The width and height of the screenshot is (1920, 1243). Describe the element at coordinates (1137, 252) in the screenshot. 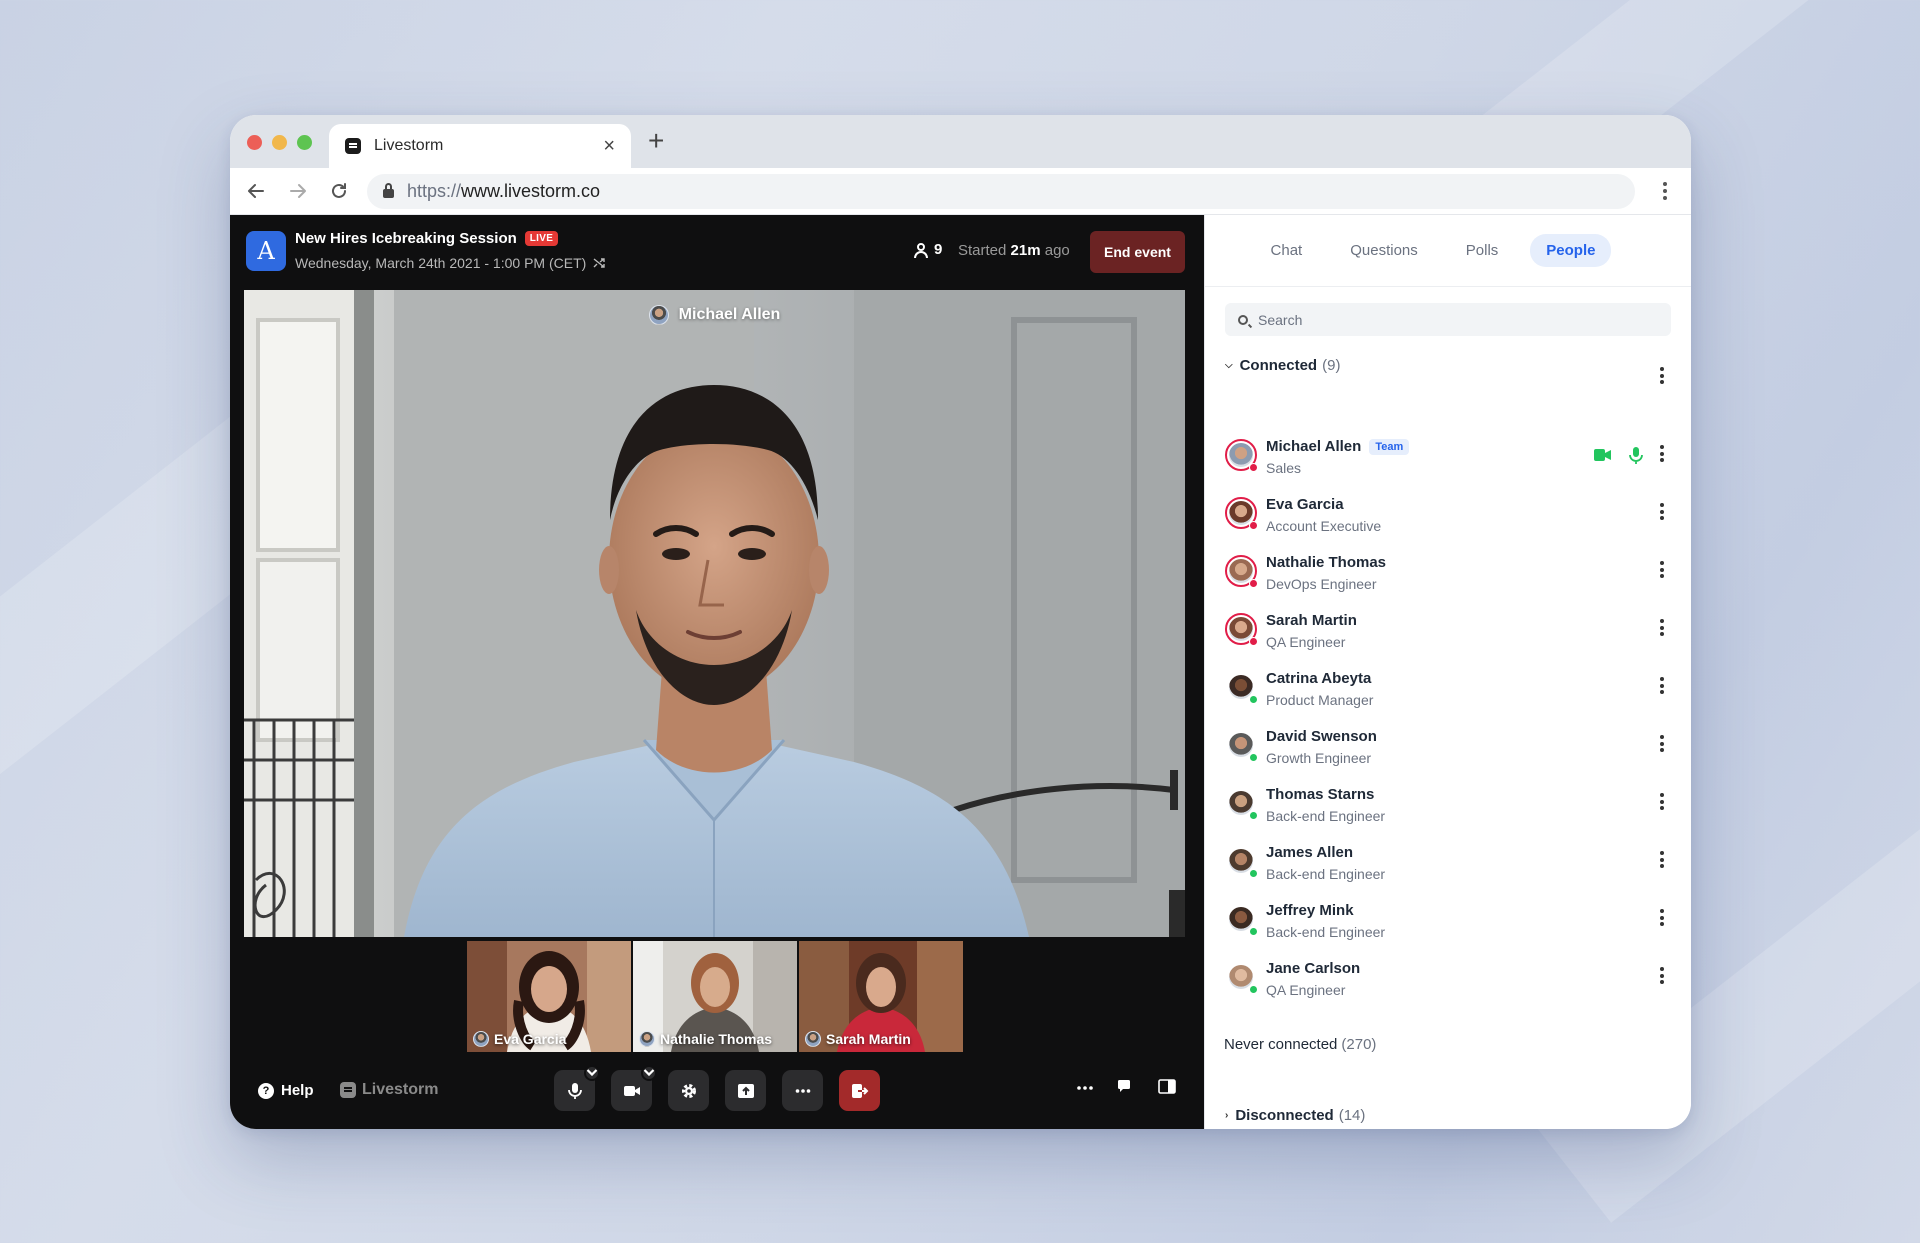

I see `end-event-button: End event` at that location.